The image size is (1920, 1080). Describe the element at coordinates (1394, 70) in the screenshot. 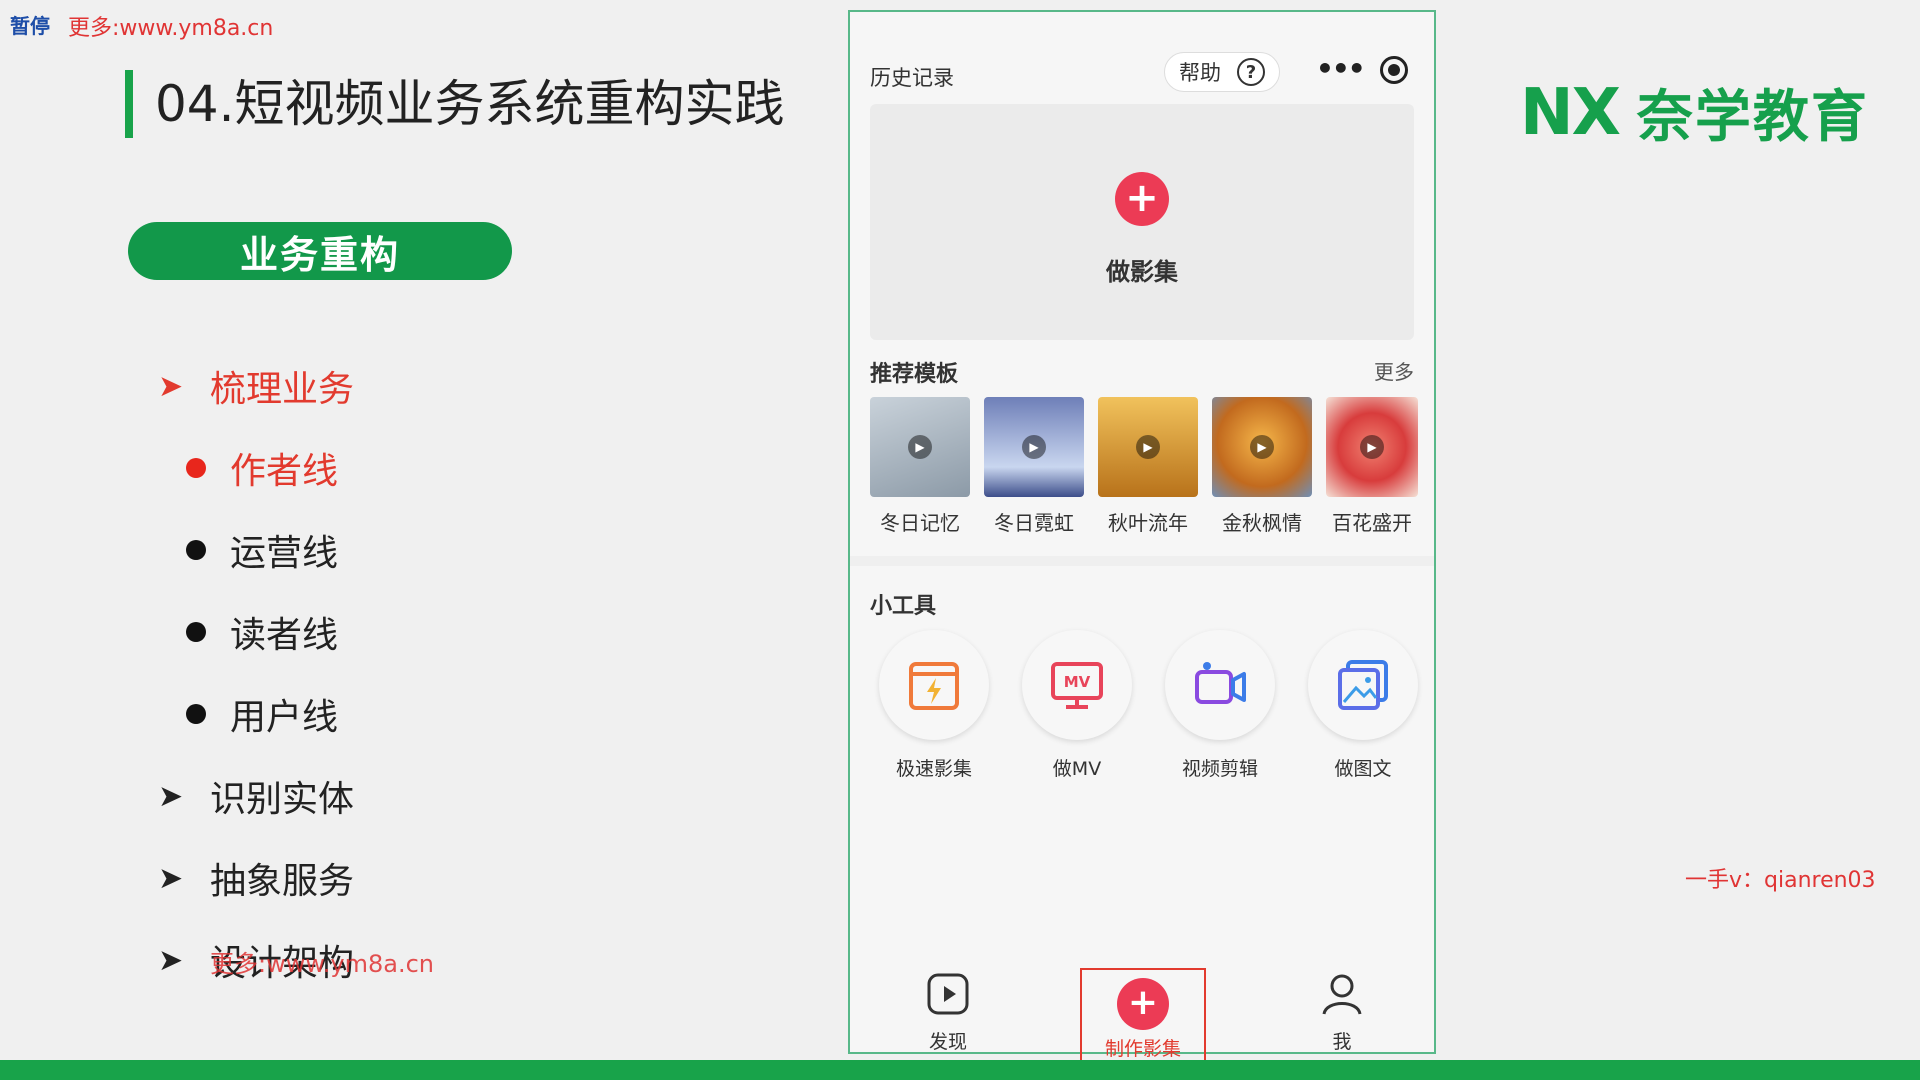

I see `record-target-icon` at that location.